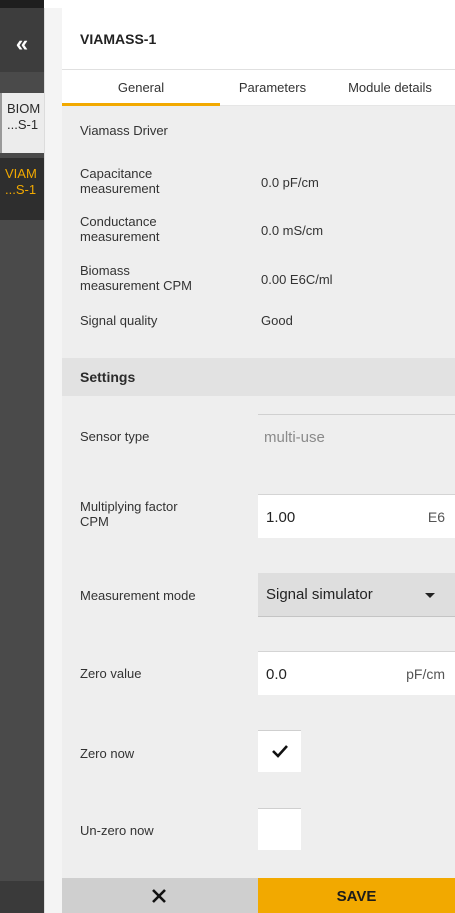 The width and height of the screenshot is (455, 913). Describe the element at coordinates (258, 377) in the screenshot. I see `settings-section-header: Settings` at that location.